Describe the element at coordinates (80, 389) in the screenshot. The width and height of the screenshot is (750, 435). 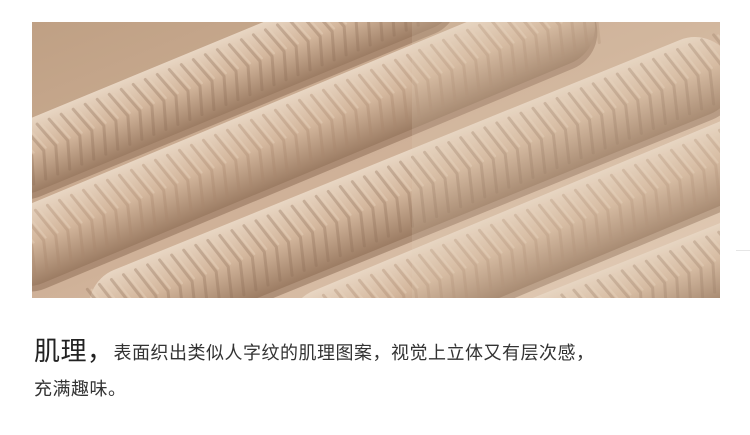
I see `caption-body-line2: 充满趣味。` at that location.